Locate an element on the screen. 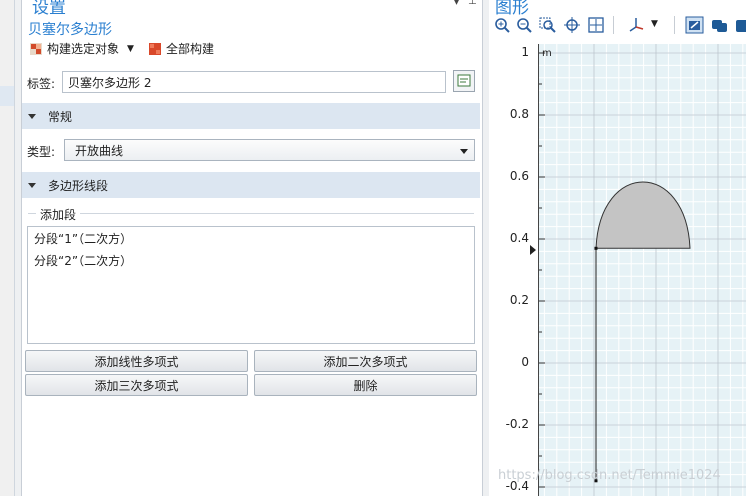 The width and height of the screenshot is (746, 496). build-all-label: 全部构建 is located at coordinates (190, 49).